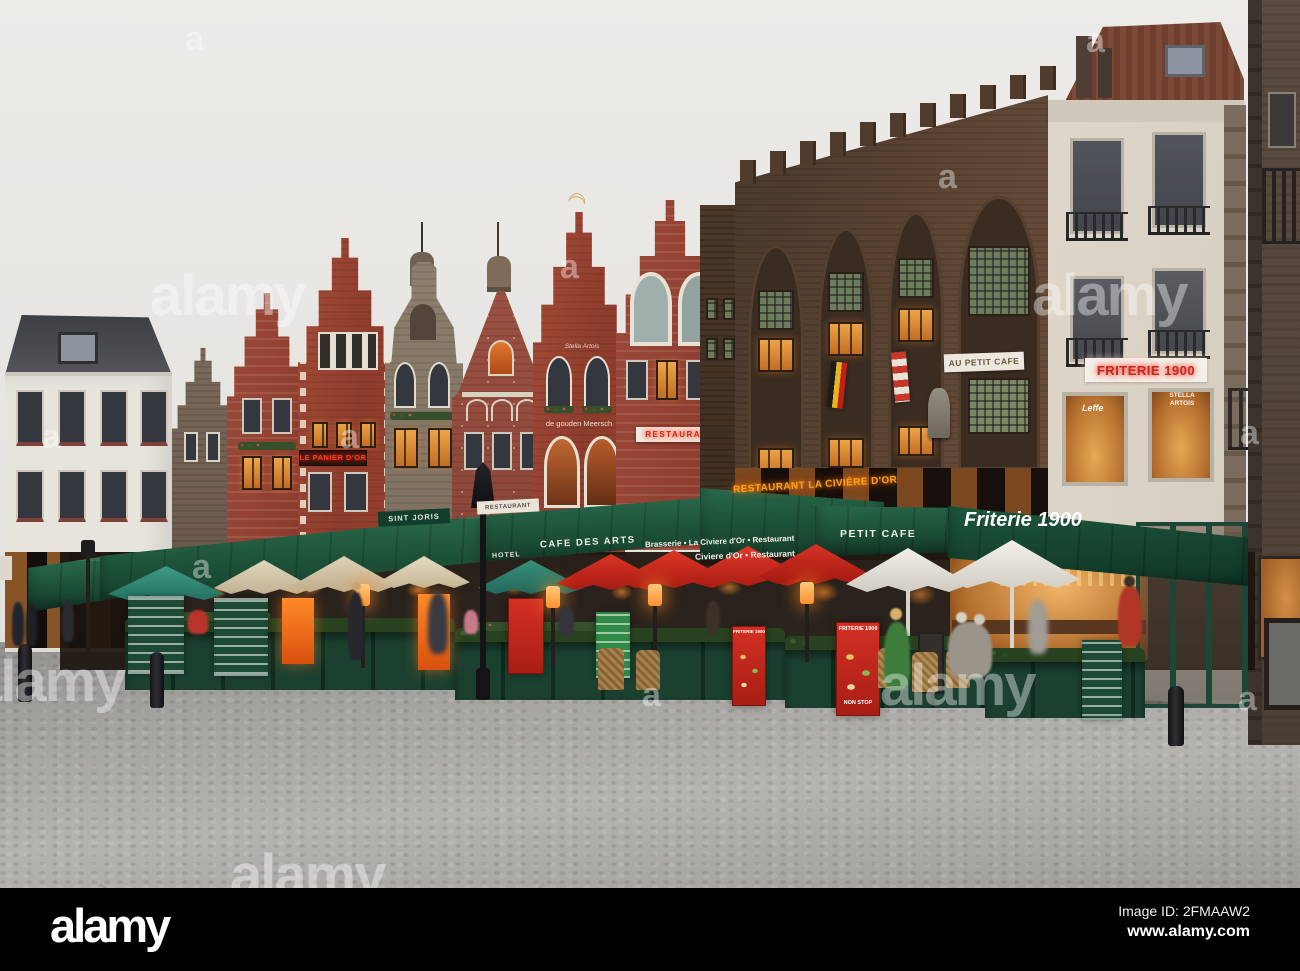 The width and height of the screenshot is (1300, 971). What do you see at coordinates (298, 631) in the screenshot?
I see `menu-board-orange` at bounding box center [298, 631].